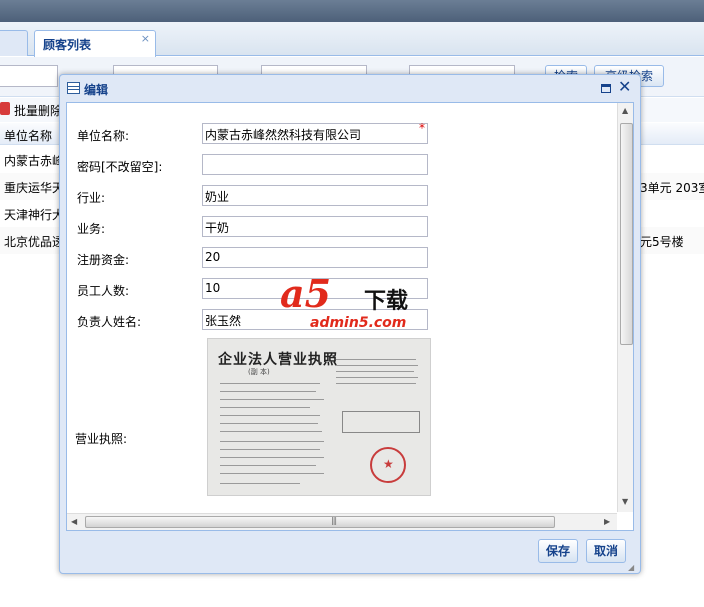 The image size is (704, 607). I want to click on scroll-right-icon: ▶, so click(607, 521).